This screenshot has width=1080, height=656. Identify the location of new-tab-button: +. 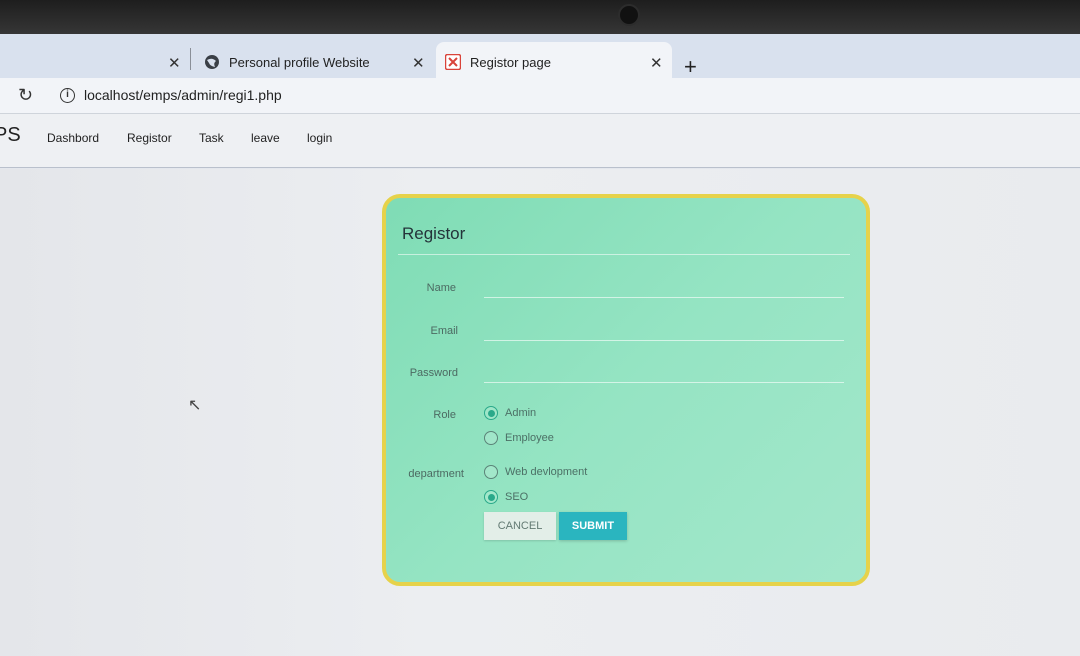
(690, 67).